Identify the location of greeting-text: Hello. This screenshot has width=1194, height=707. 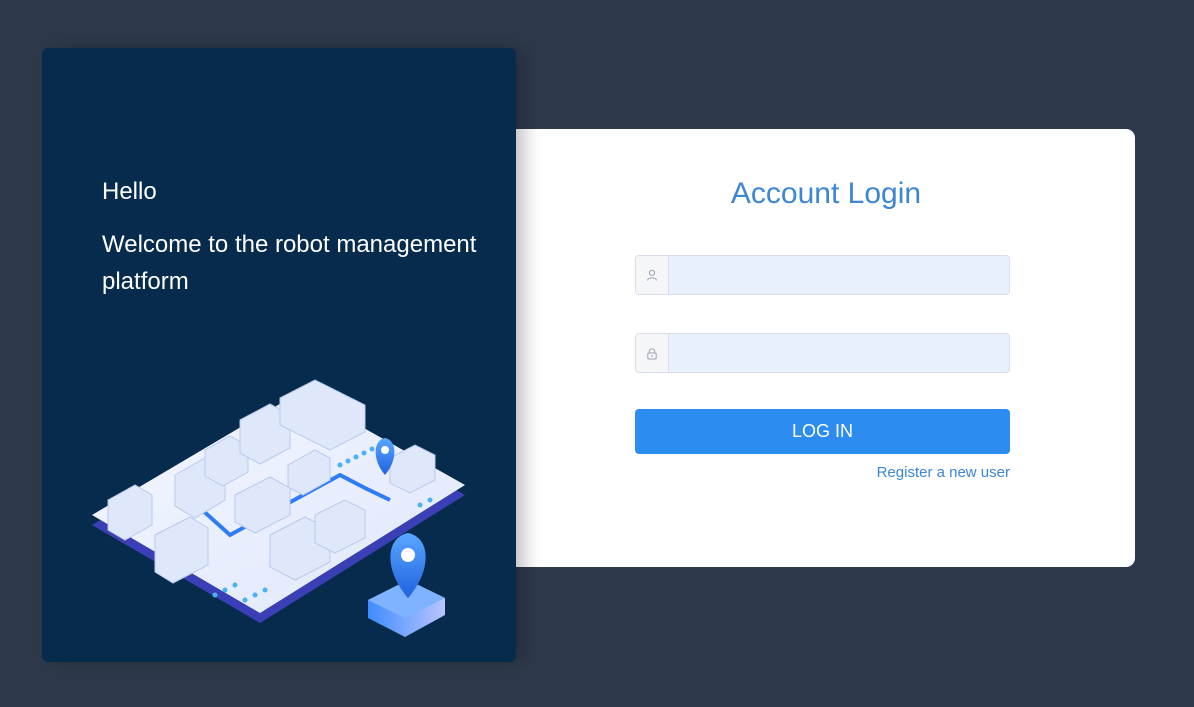
(129, 191).